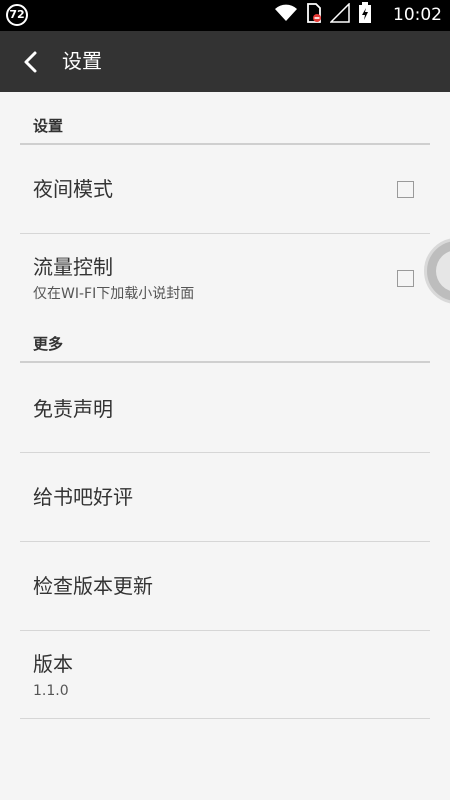 The width and height of the screenshot is (450, 800). I want to click on back-button, so click(31, 62).